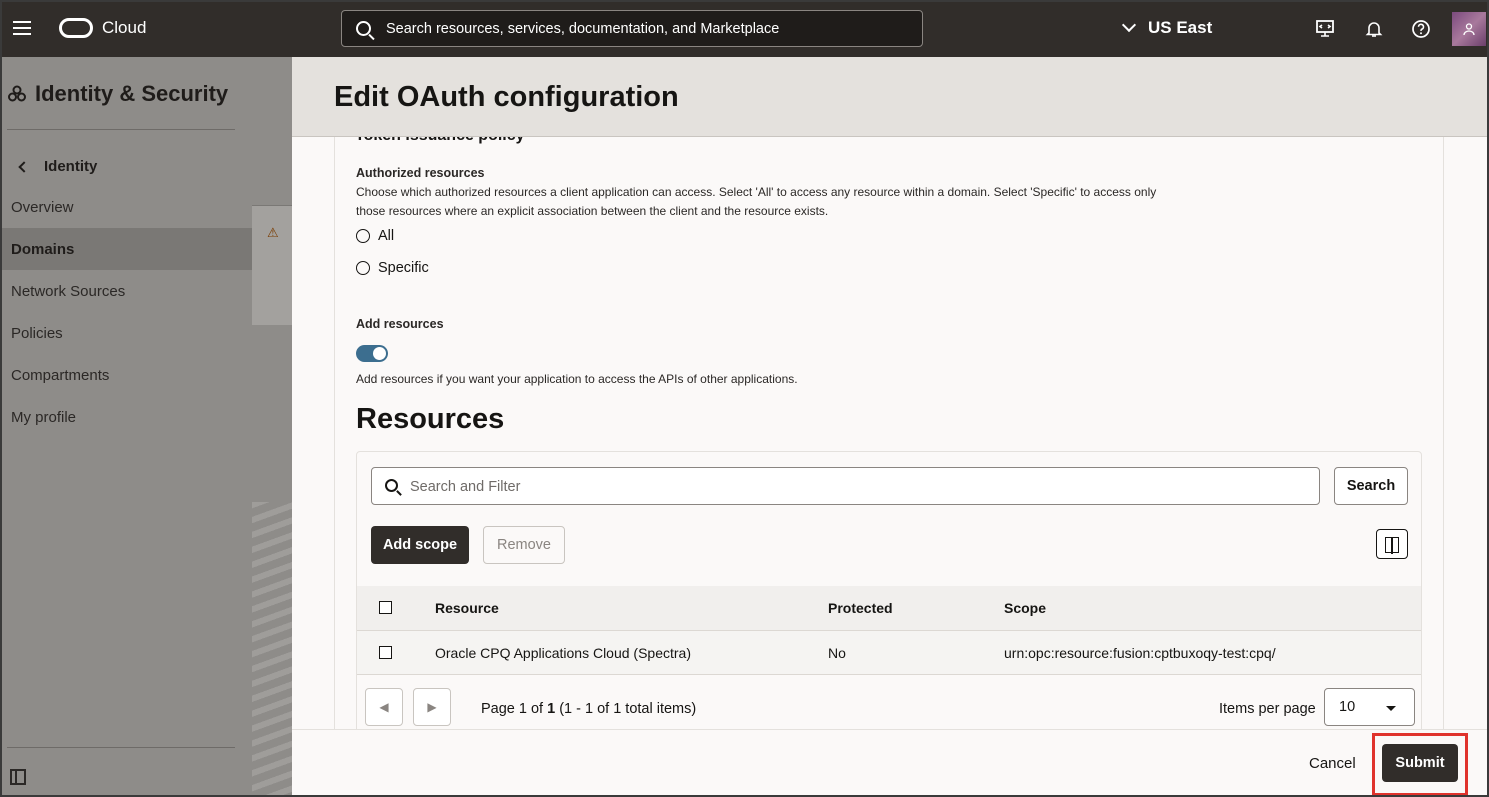  Describe the element at coordinates (845, 486) in the screenshot. I see `search-filter-input: Search and Filter` at that location.